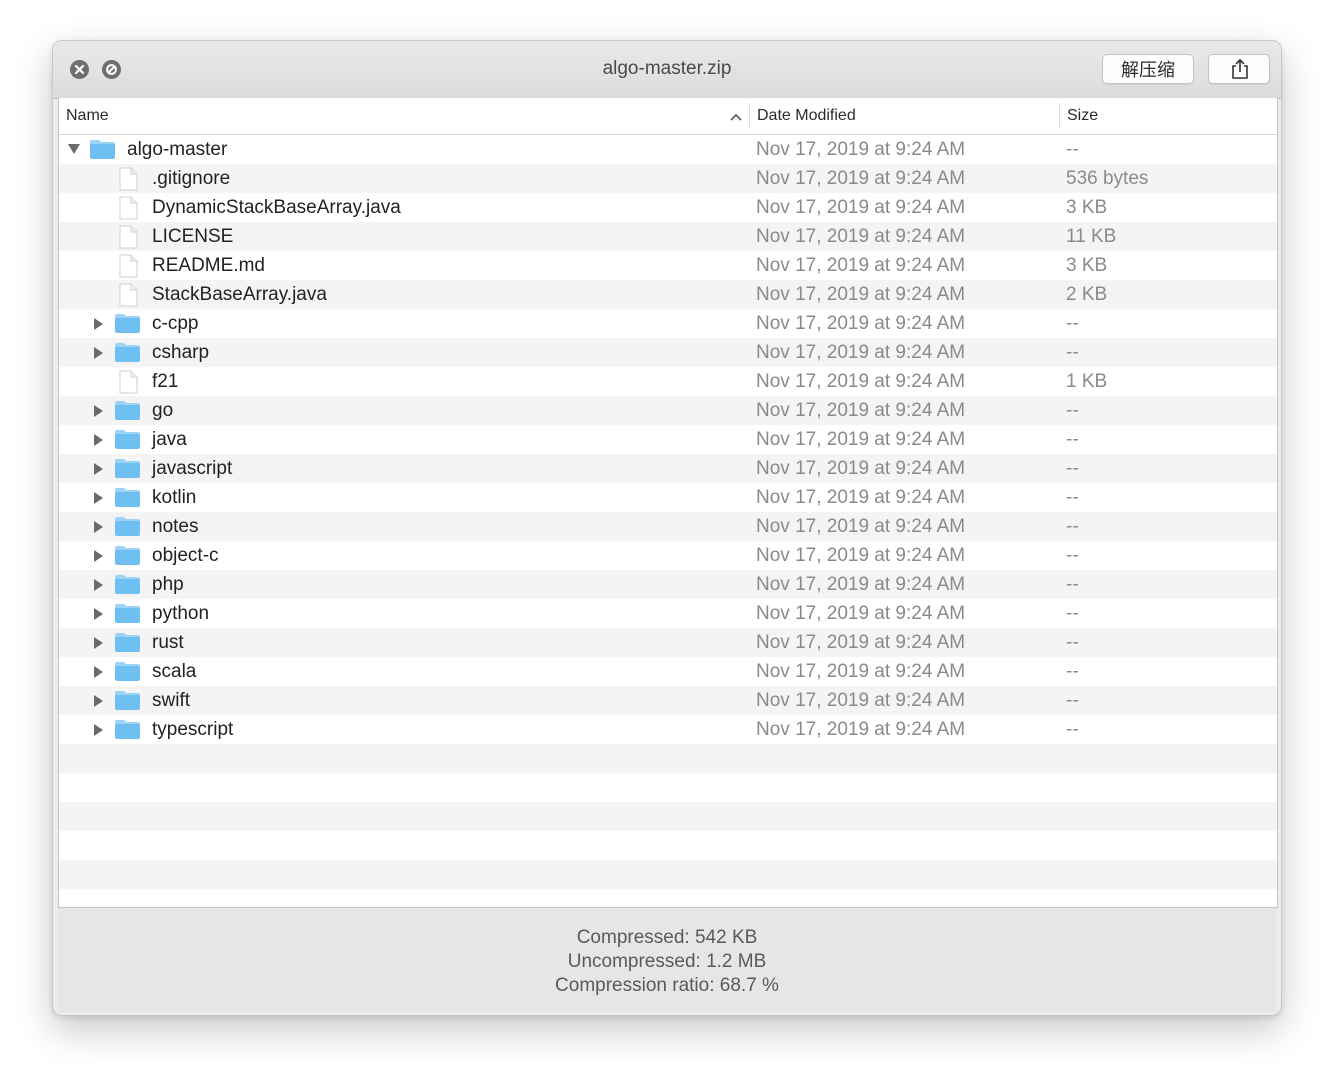 The width and height of the screenshot is (1333, 1080). I want to click on folder-row: scala Nov 17, 2019 at 9:24 AM --, so click(668, 671).